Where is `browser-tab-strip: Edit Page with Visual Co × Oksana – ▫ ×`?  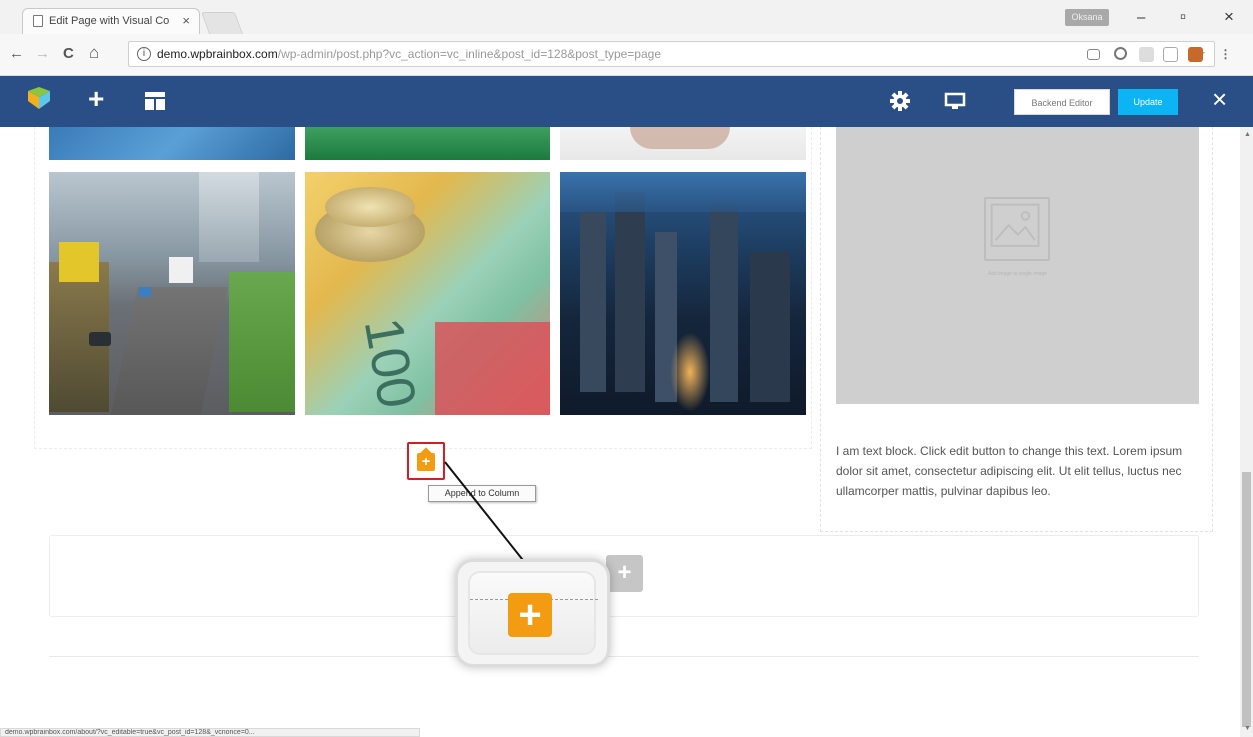 browser-tab-strip: Edit Page with Visual Co × Oksana – ▫ × is located at coordinates (626, 17).